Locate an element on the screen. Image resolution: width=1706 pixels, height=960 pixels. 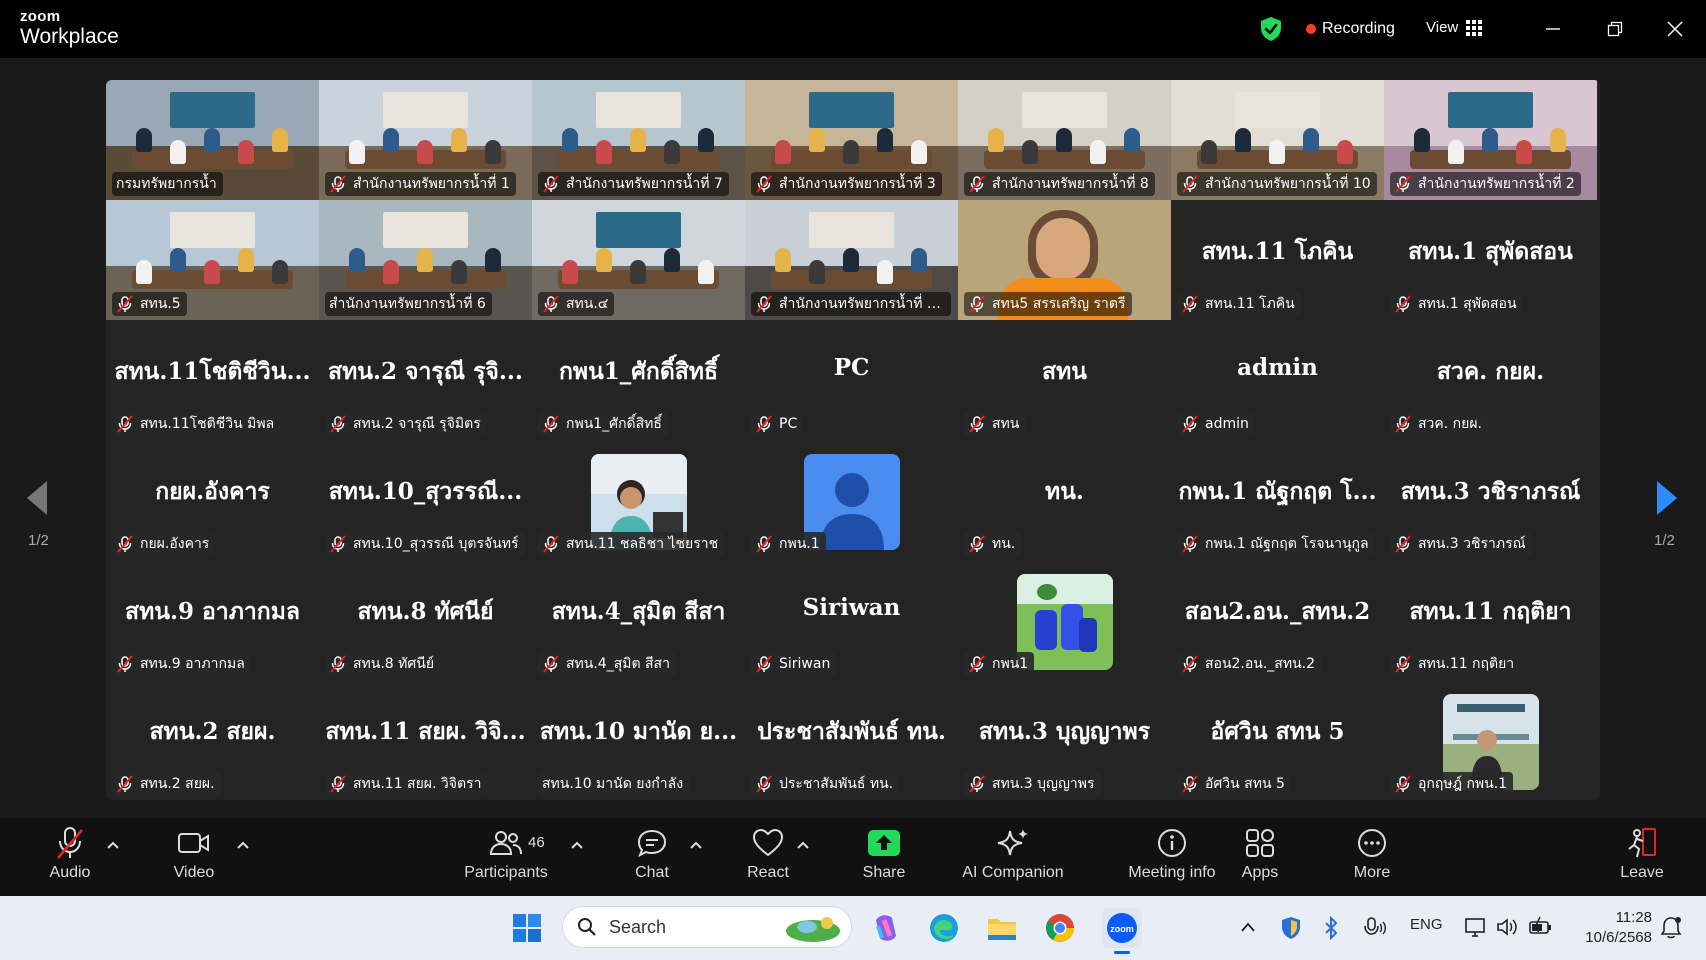
participant-tile: สทน.1 สุพัดสอน สทน.1 สุพัดสอน is located at coordinates (1490, 260).